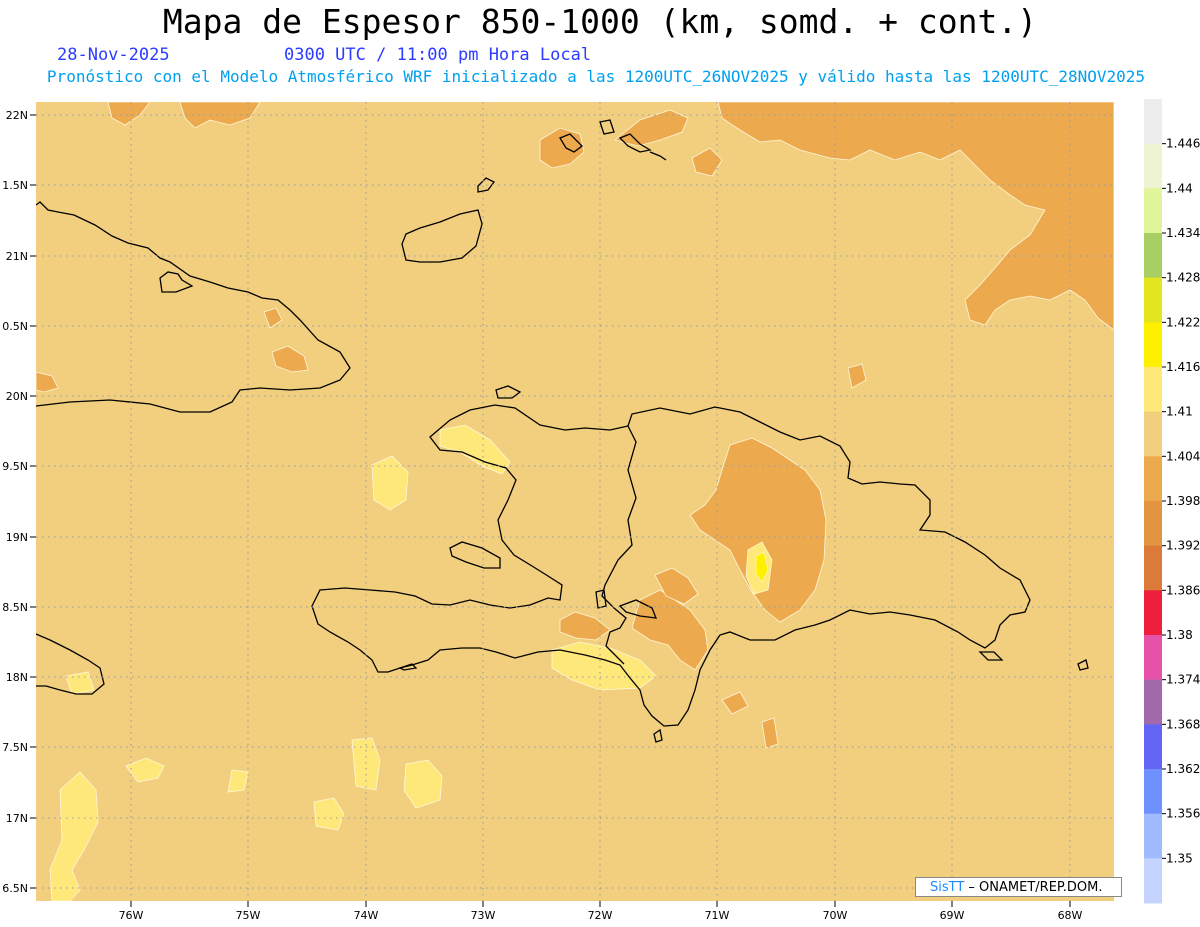 This screenshot has width=1200, height=927. What do you see at coordinates (1183, 546) in the screenshot?
I see `colorbar-label: 1.392` at bounding box center [1183, 546].